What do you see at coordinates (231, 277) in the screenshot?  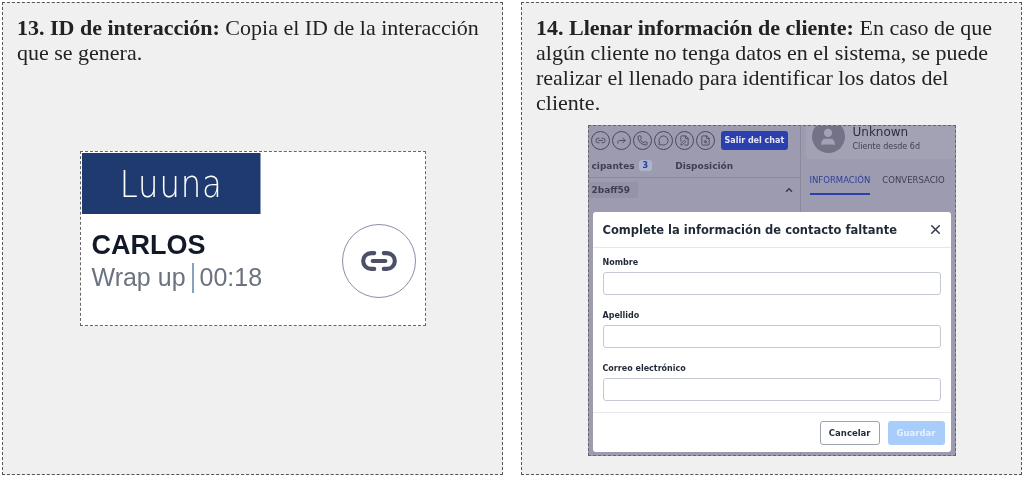 I see `interaction-timer: 00:18` at bounding box center [231, 277].